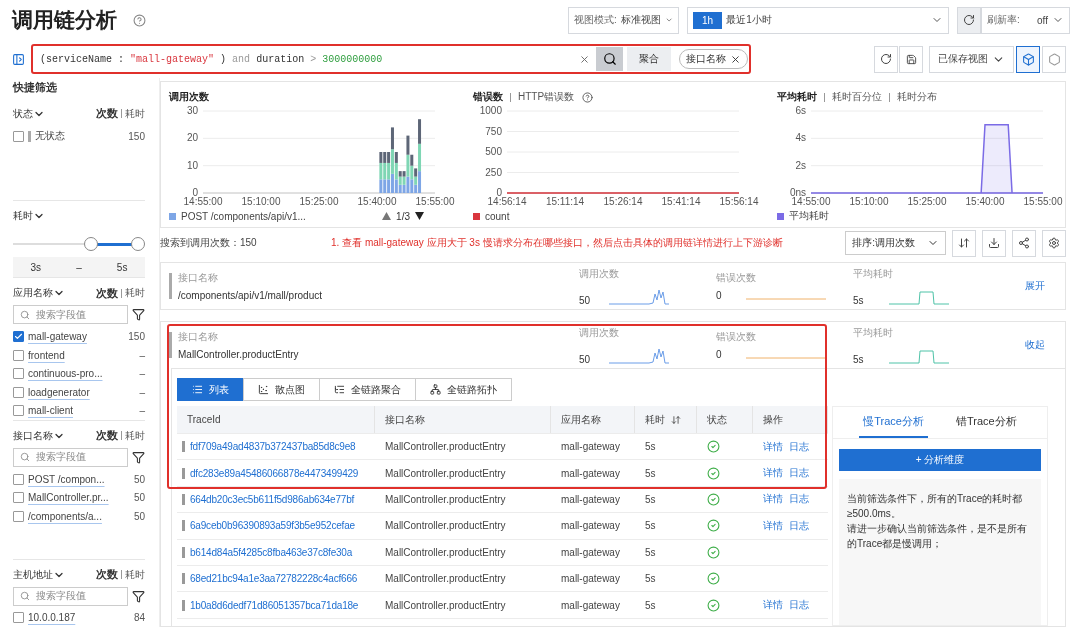 This screenshot has width=1080, height=627. Describe the element at coordinates (986, 422) in the screenshot. I see `analysis-tab: 错Trace分析` at that location.